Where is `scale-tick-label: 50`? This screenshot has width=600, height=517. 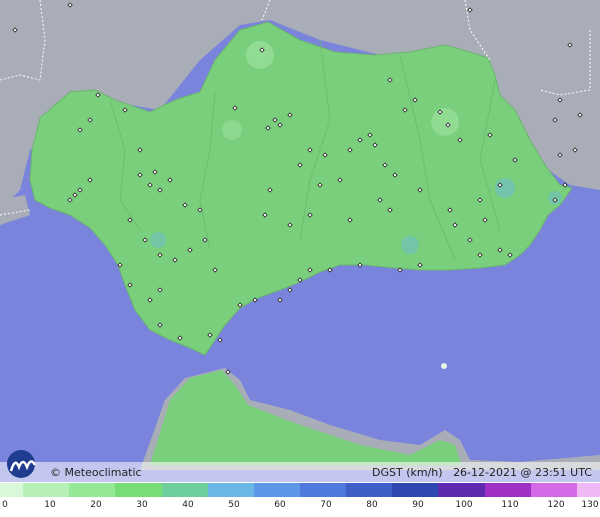
scale-tick-label: 50 is located at coordinates (234, 505).